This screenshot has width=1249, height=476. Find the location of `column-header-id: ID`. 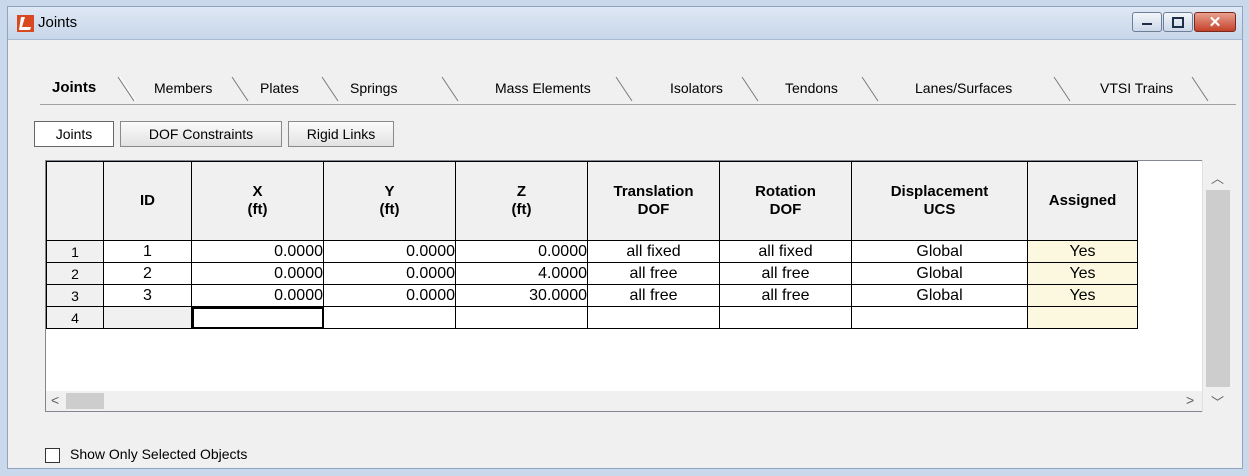

column-header-id: ID is located at coordinates (147, 201).